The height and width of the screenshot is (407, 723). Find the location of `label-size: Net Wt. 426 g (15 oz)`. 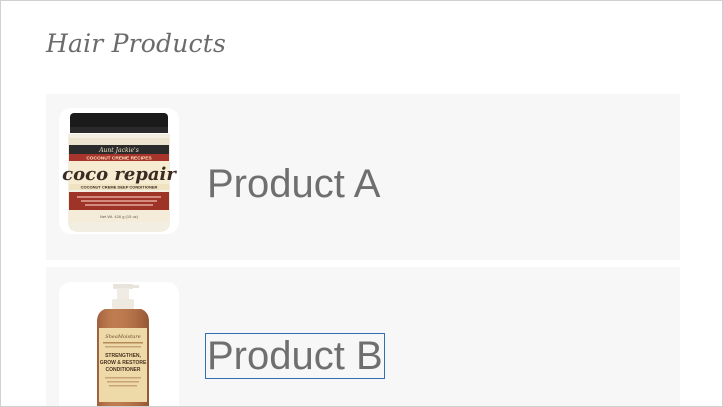

label-size: Net Wt. 426 g (15 oz) is located at coordinates (119, 216).